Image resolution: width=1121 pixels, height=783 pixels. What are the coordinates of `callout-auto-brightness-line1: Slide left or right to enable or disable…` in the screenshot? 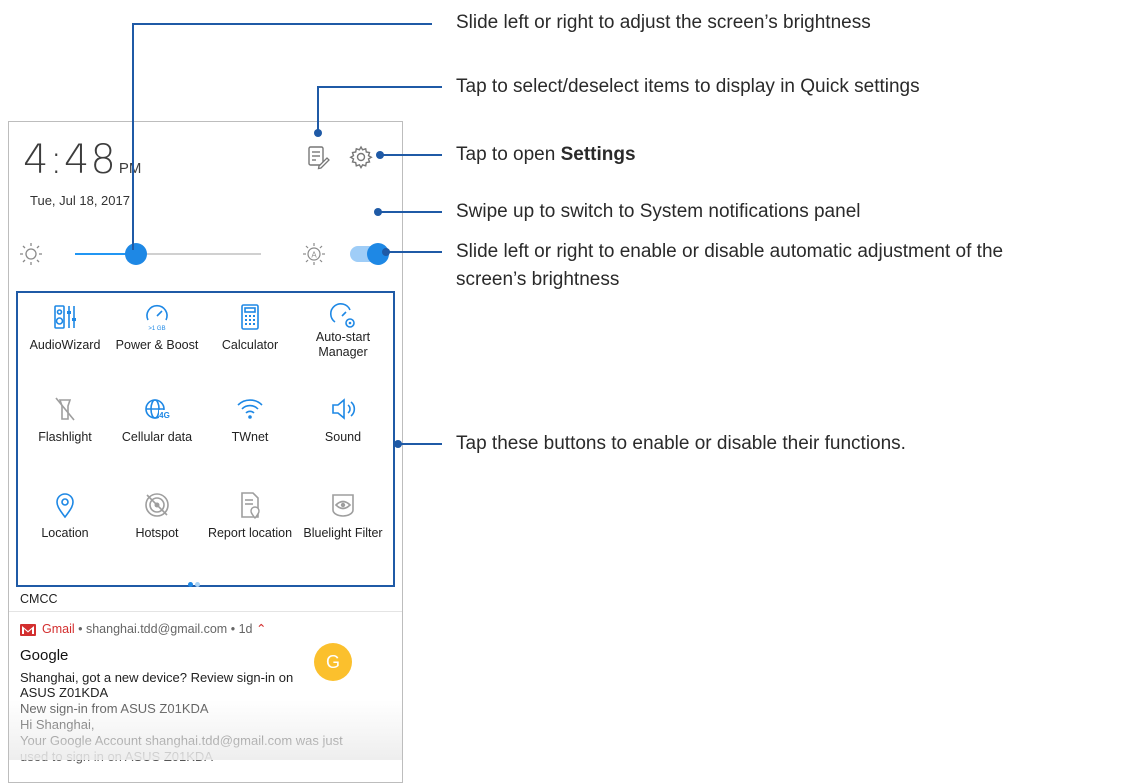 It's located at (730, 251).